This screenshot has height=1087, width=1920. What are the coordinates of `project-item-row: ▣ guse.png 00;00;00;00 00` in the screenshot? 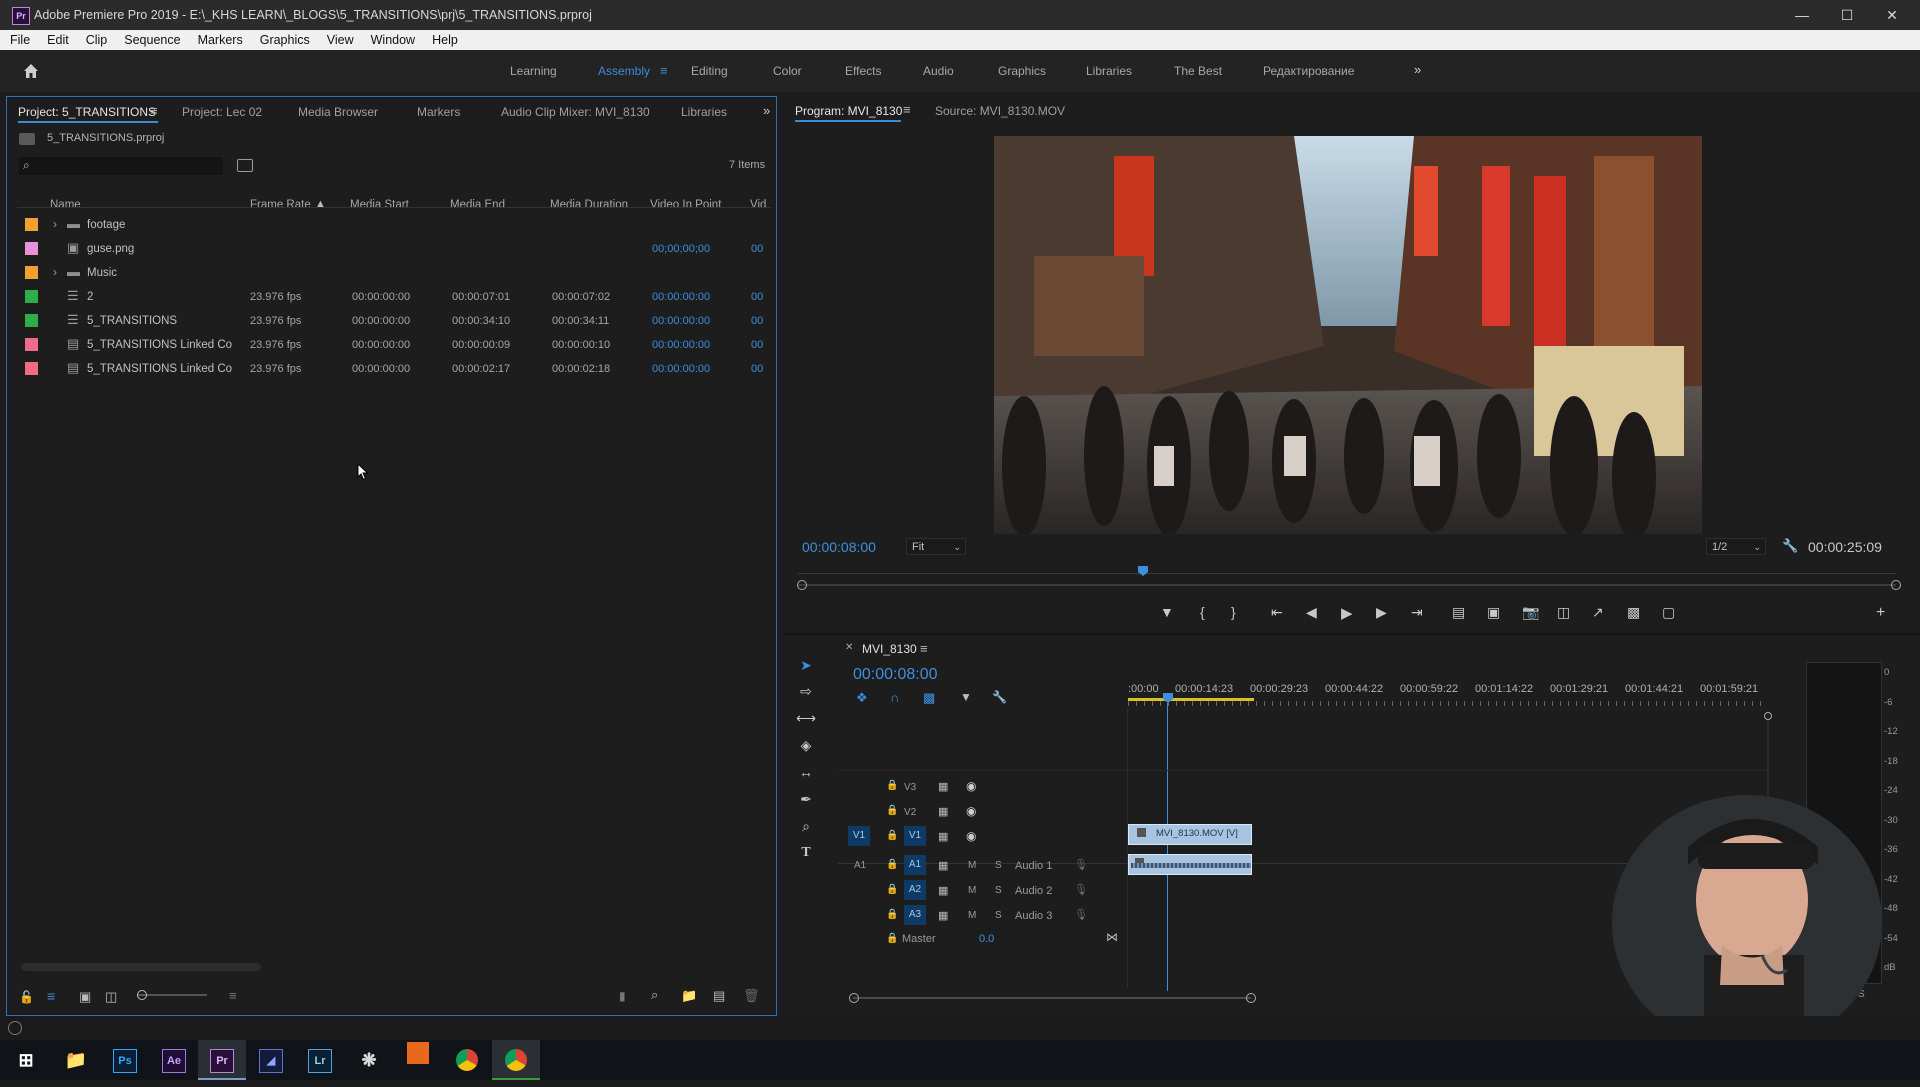 It's located at (389, 249).